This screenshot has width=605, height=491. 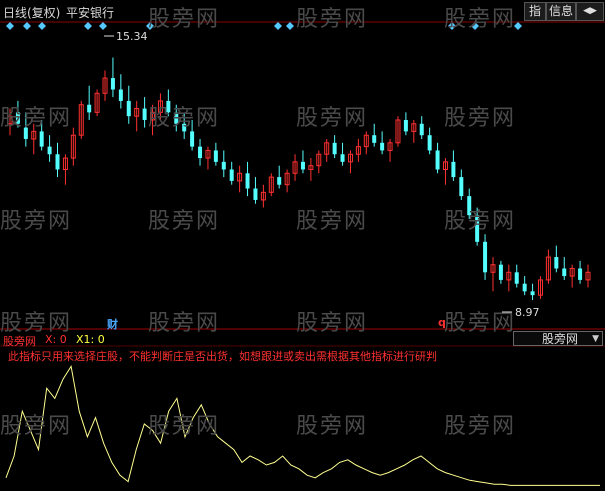 What do you see at coordinates (442, 322) in the screenshot?
I see `event-marker: q` at bounding box center [442, 322].